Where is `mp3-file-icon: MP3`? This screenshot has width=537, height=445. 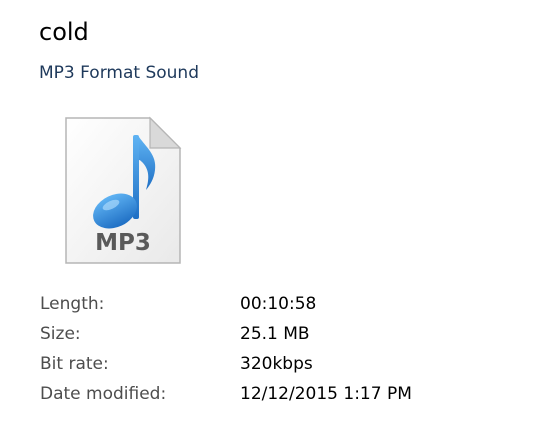
mp3-file-icon: MP3 is located at coordinates (123, 190).